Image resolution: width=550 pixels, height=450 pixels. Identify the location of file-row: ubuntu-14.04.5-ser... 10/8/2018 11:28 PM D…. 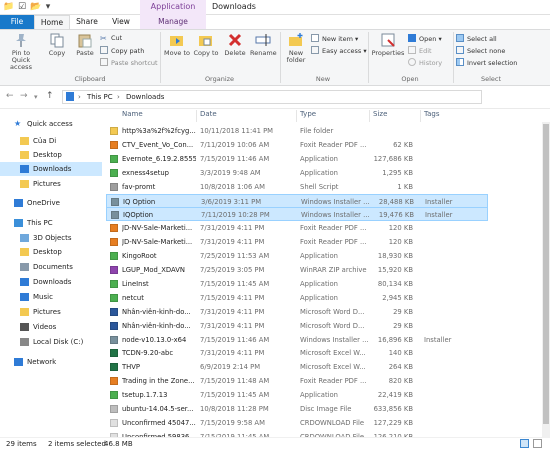
(297, 409).